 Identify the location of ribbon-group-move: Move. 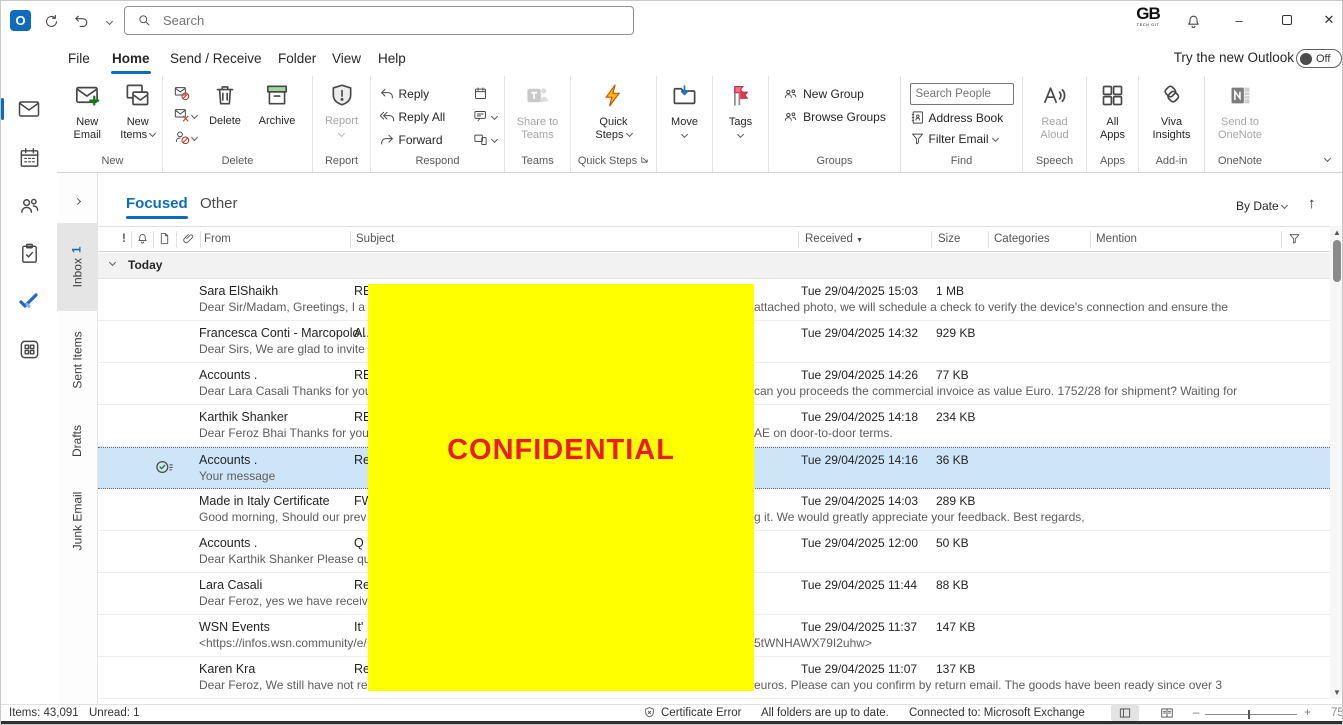
(685, 124).